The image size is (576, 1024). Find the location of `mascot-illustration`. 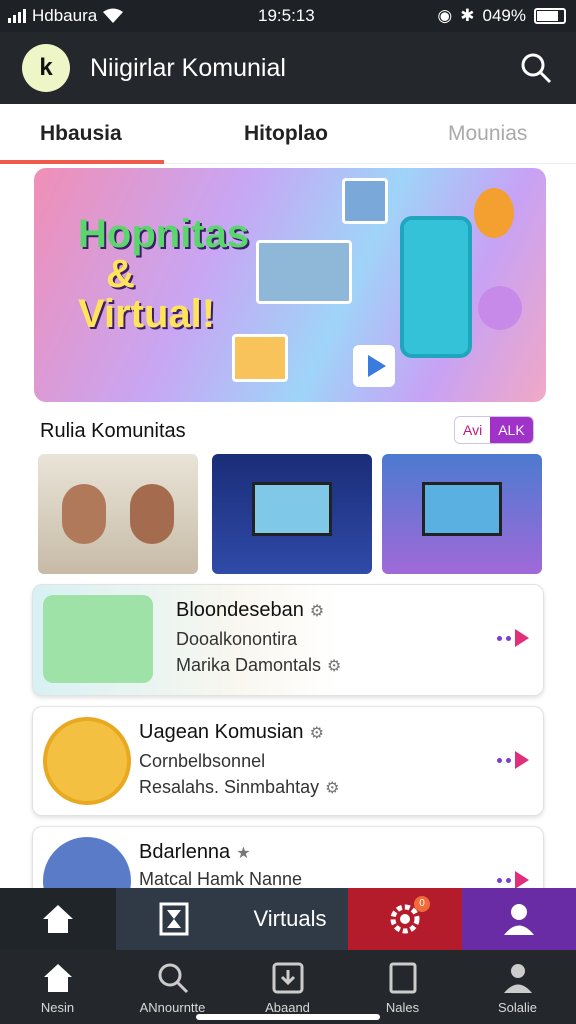

mascot-illustration is located at coordinates (494, 213).